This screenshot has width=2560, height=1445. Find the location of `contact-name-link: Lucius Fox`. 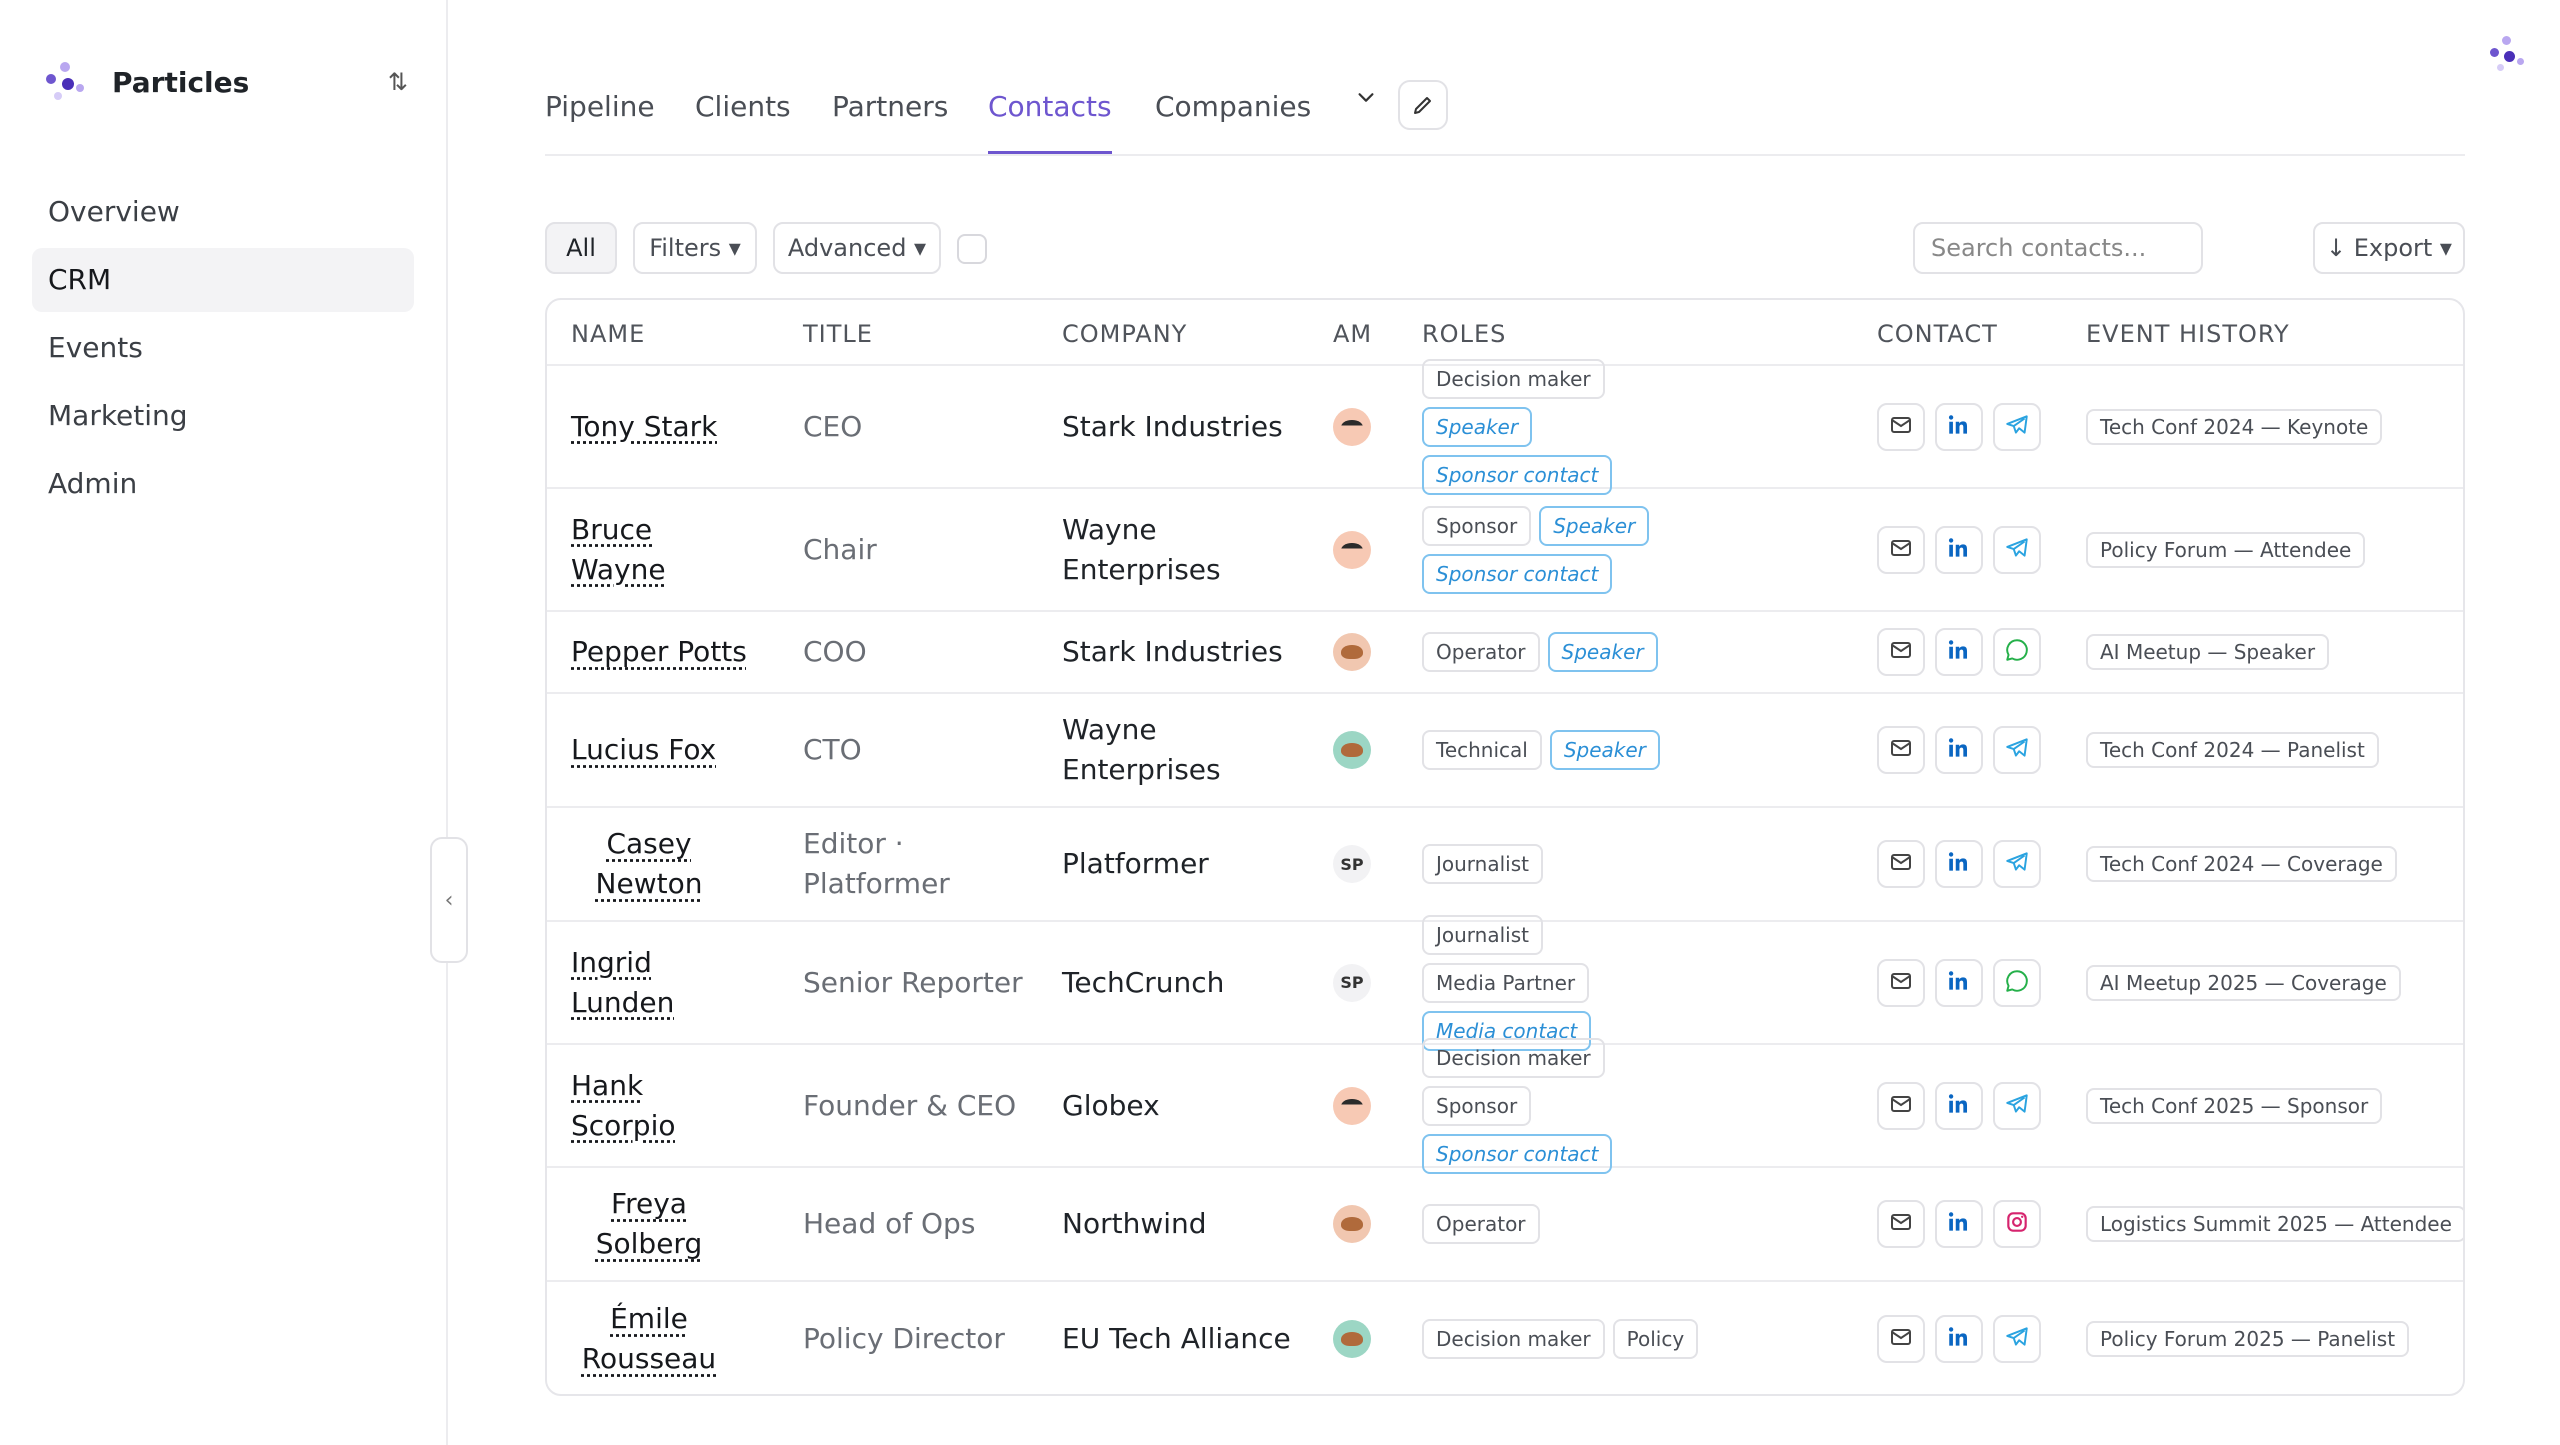

contact-name-link: Lucius Fox is located at coordinates (643, 750).